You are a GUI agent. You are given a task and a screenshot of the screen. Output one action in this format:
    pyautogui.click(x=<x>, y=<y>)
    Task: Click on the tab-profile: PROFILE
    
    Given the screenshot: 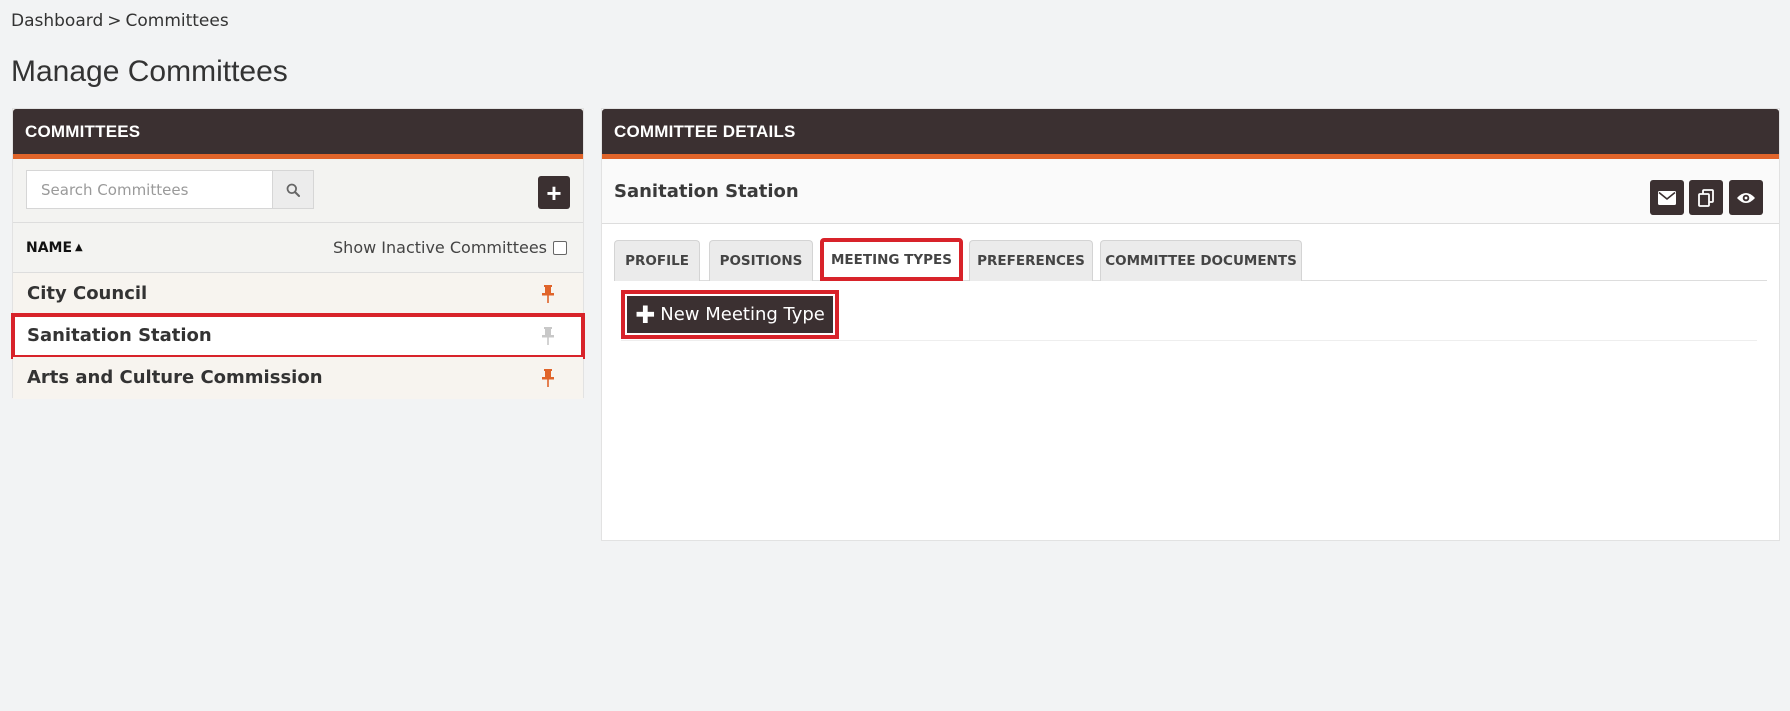 What is the action you would take?
    pyautogui.click(x=657, y=260)
    